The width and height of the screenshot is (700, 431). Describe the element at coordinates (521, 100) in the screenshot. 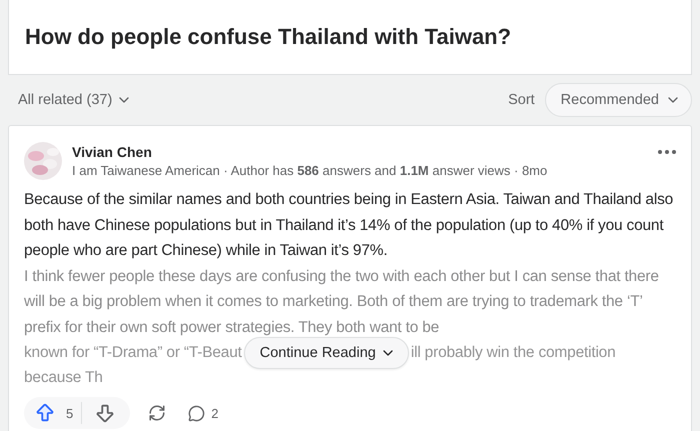

I see `sort-label: Sort` at that location.